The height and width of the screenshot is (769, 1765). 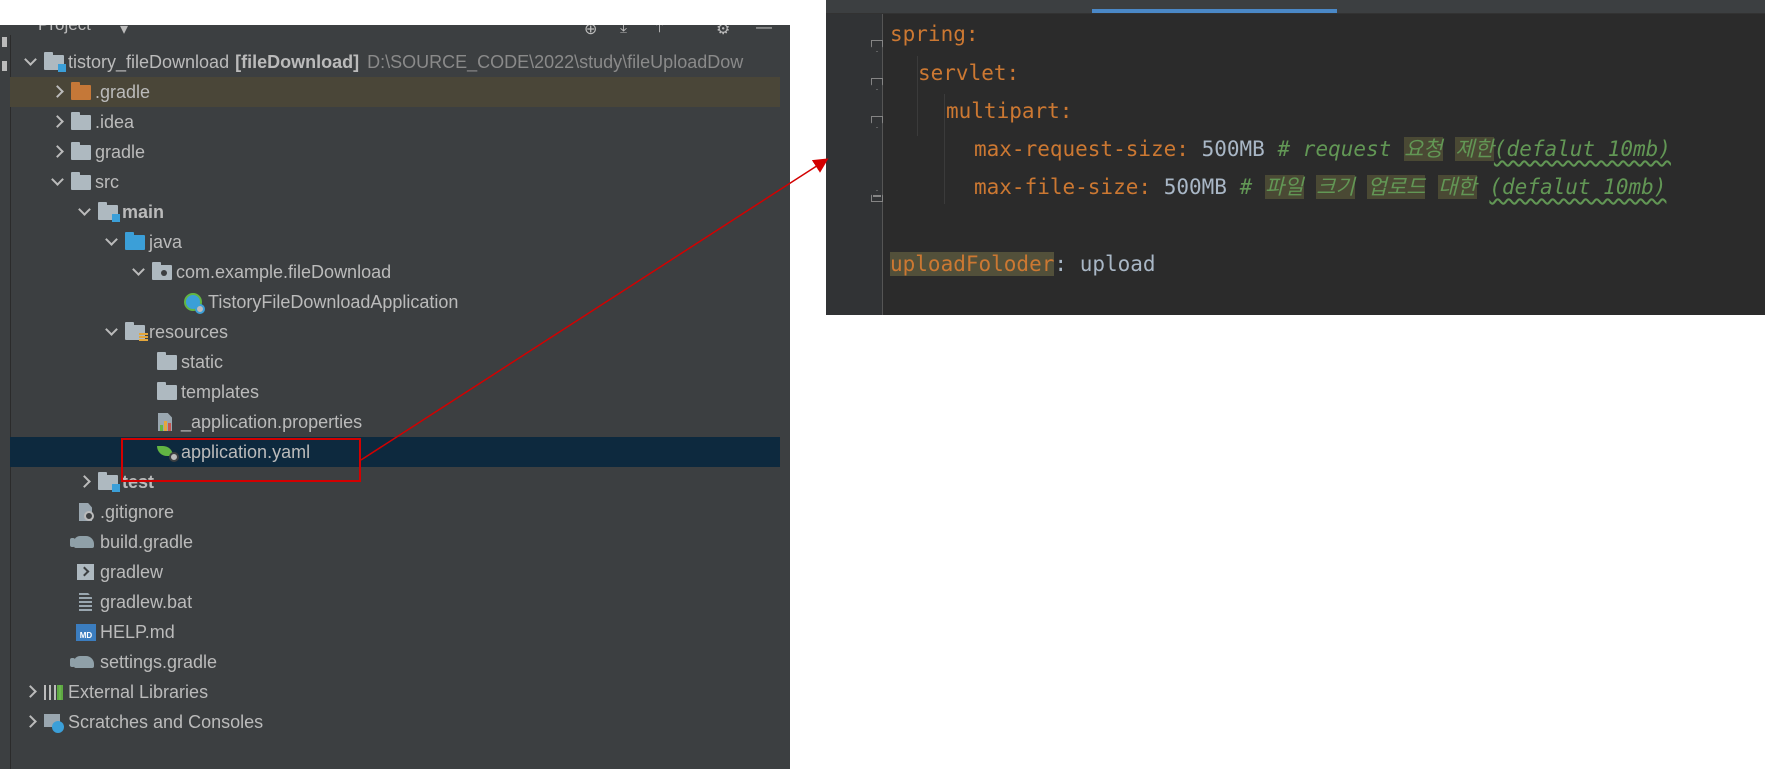 I want to click on active-tab-indicator, so click(x=1214, y=11).